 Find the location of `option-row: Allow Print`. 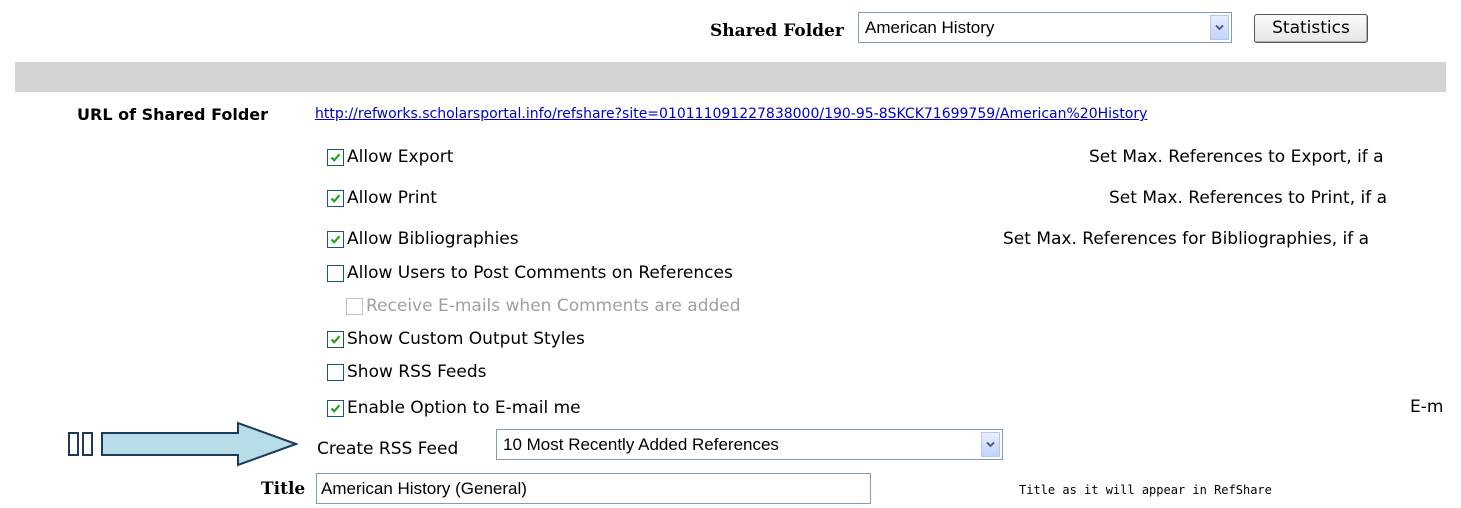

option-row: Allow Print is located at coordinates (382, 198).